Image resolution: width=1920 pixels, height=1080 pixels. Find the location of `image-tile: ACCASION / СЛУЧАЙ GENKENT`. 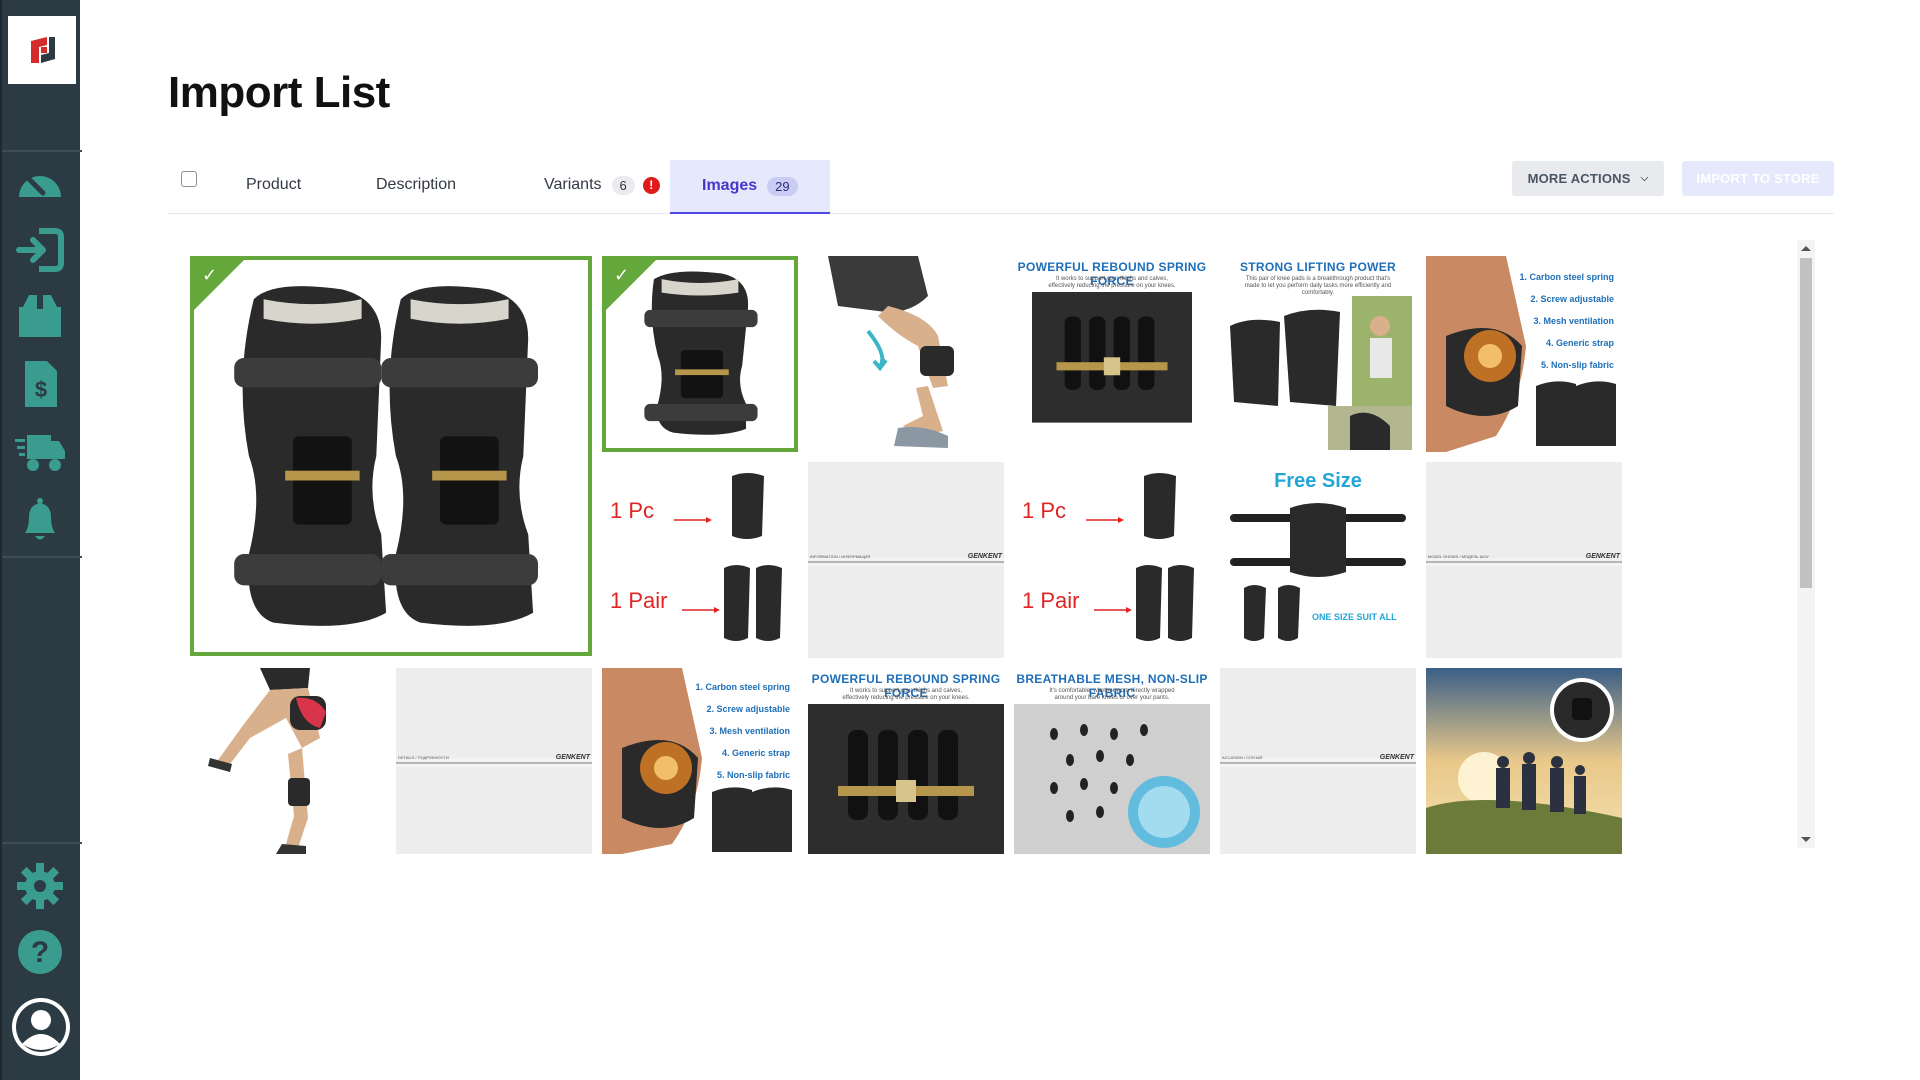

image-tile: ACCASION / СЛУЧАЙ GENKENT is located at coordinates (1318, 761).